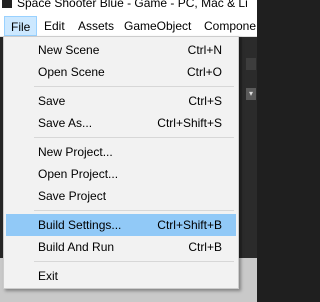 Image resolution: width=320 pixels, height=302 pixels. I want to click on menu-item-shortcut: Ctrl+Shift+S, so click(189, 123).